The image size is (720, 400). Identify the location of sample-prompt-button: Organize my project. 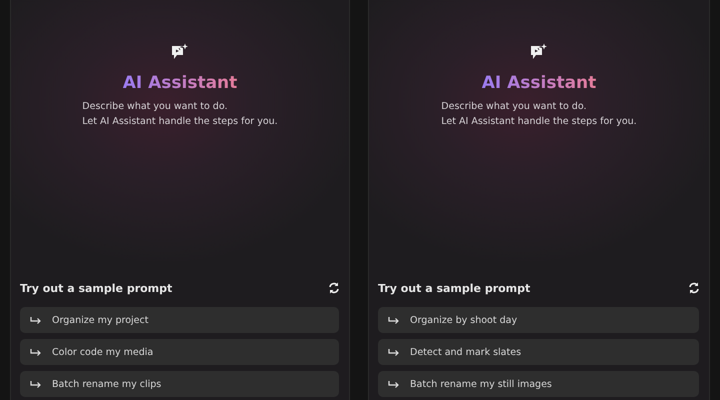
(179, 320).